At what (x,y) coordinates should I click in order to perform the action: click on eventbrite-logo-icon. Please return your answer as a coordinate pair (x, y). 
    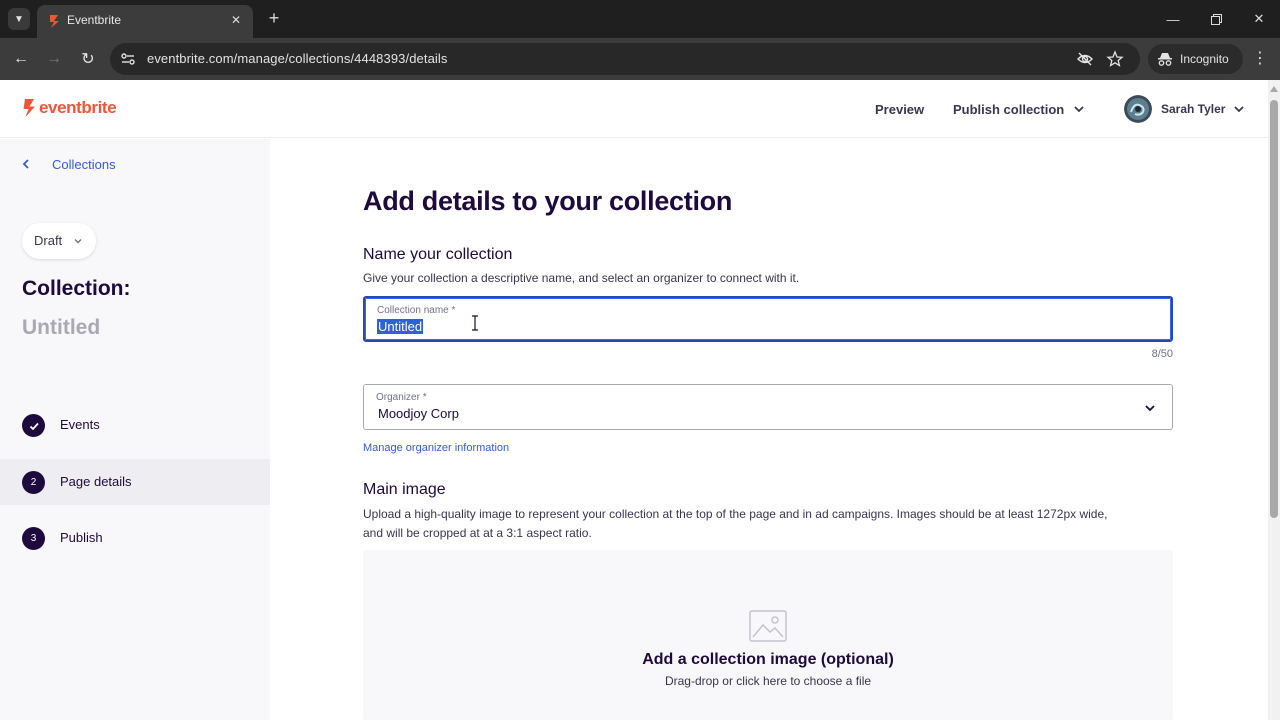
    Looking at the image, I should click on (29, 108).